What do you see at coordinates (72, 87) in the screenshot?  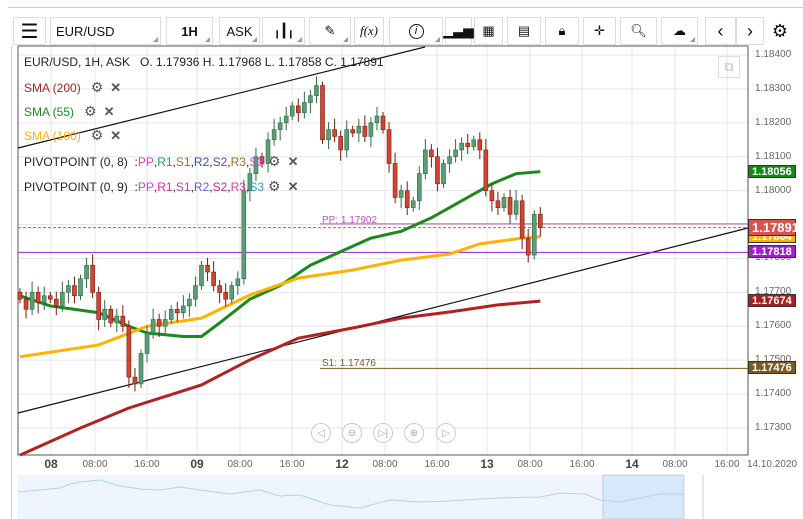 I see `indicator-legend-row: SMA (200) ⚙ ✕` at bounding box center [72, 87].